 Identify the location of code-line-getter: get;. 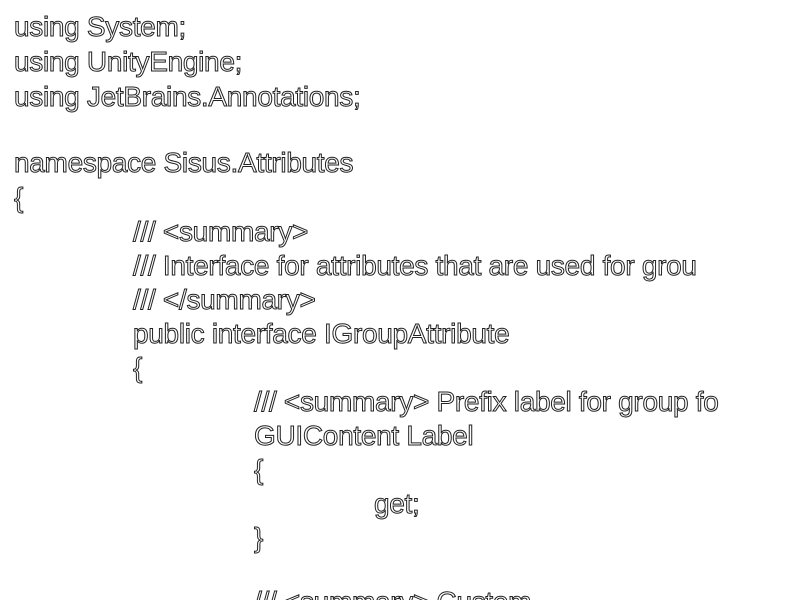
(397, 504).